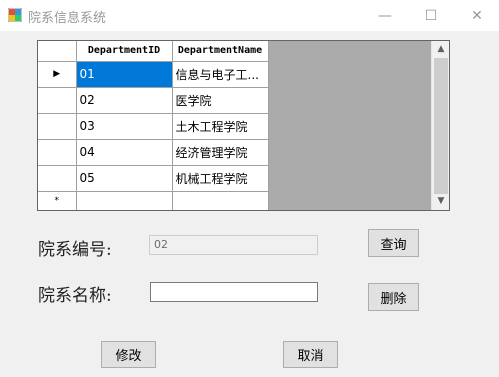 The height and width of the screenshot is (377, 499). I want to click on dept-id-label: 院系编号:, so click(75, 250).